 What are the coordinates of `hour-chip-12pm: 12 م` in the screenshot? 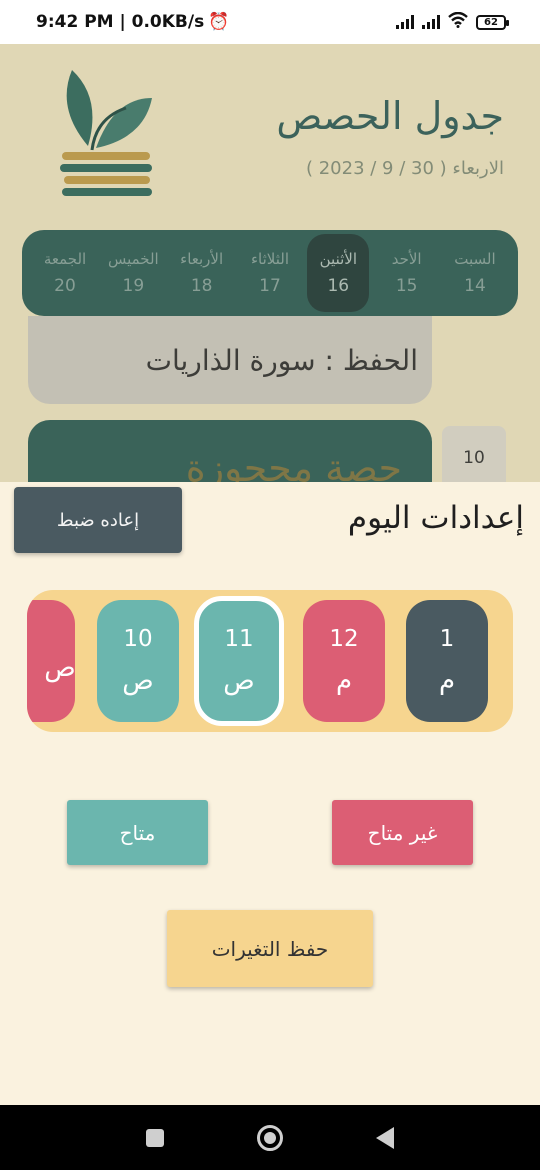 It's located at (344, 661).